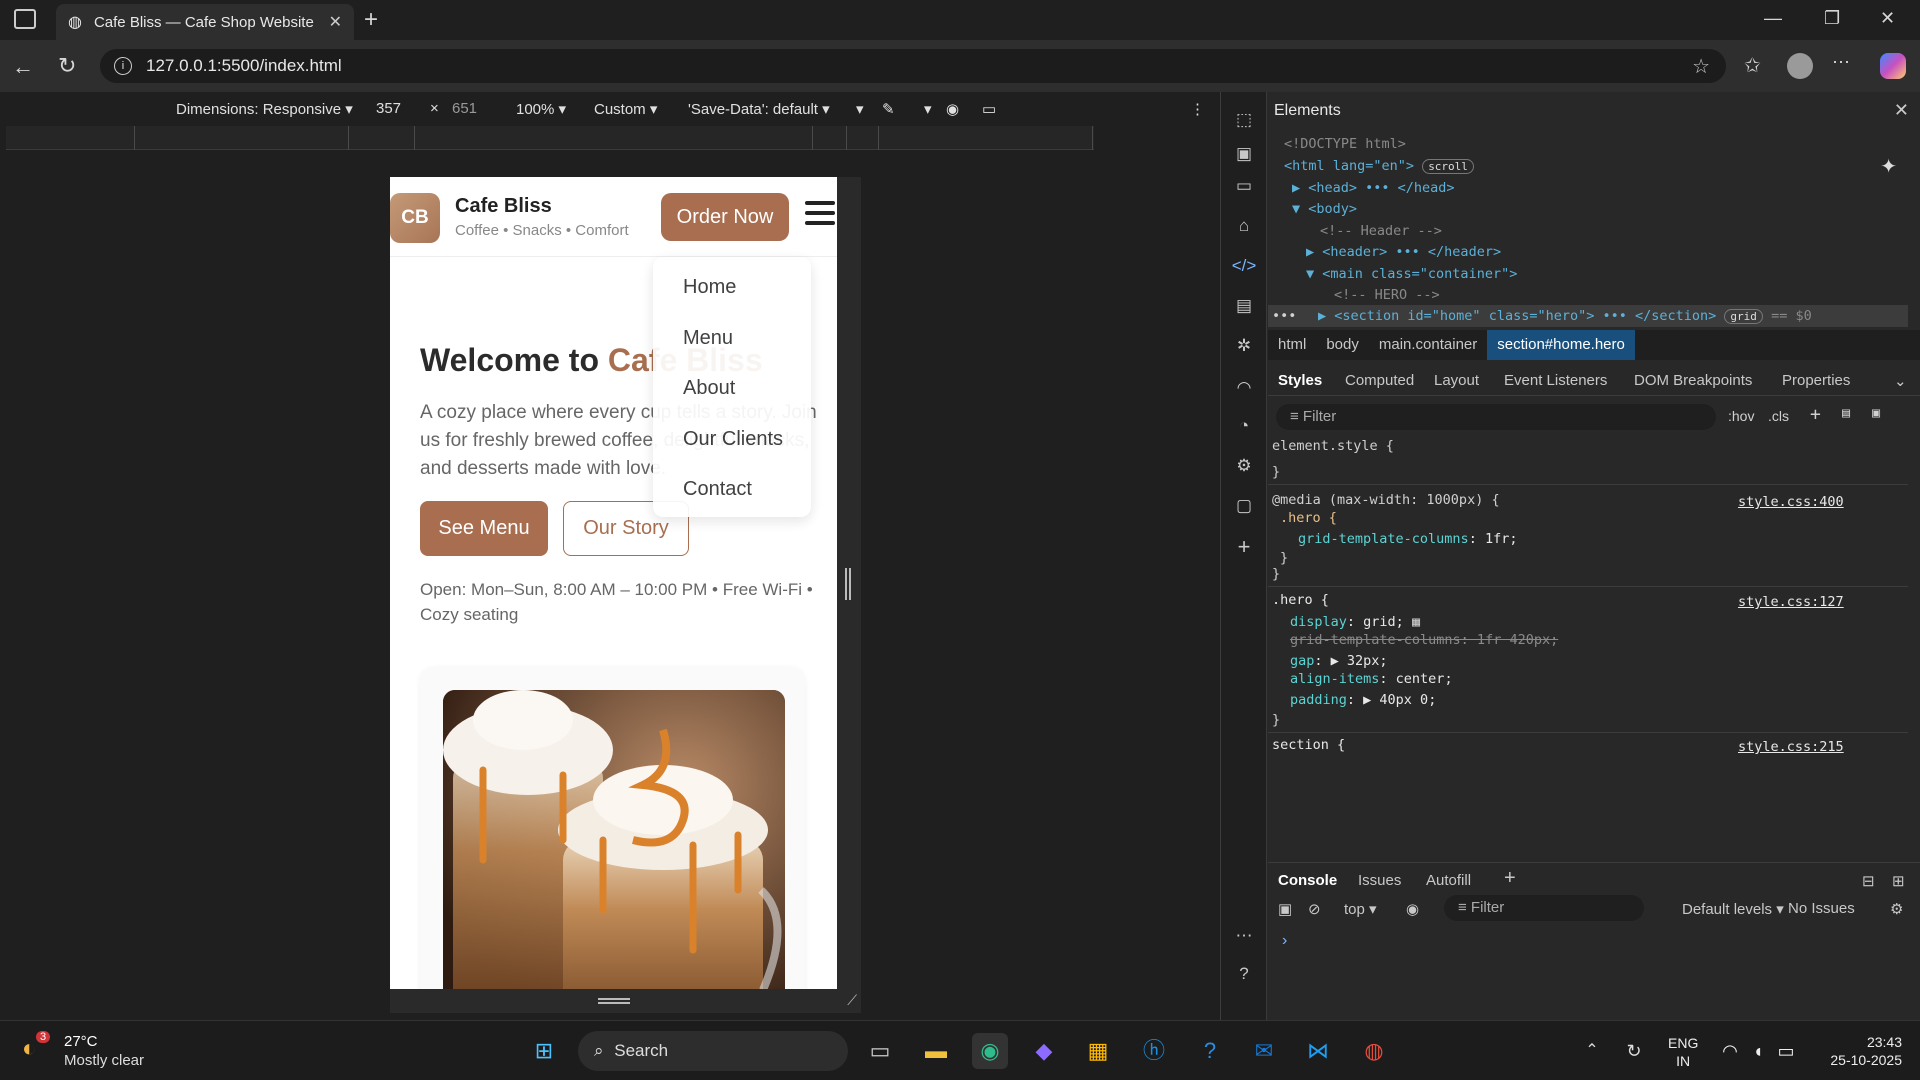 This screenshot has width=1920, height=1080. Describe the element at coordinates (1424, 640) in the screenshot. I see `decl-grid-columns-overridden: grid-template-columns: 1fr 420px;` at that location.